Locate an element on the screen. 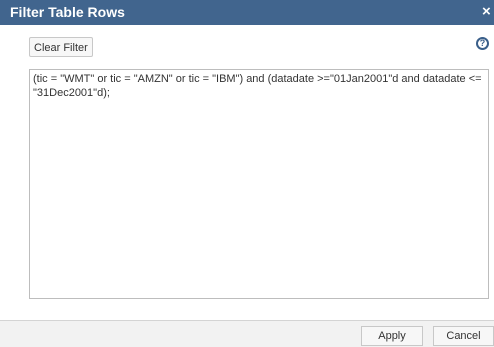 The height and width of the screenshot is (347, 494). cancel-button: Cancel is located at coordinates (463, 336).